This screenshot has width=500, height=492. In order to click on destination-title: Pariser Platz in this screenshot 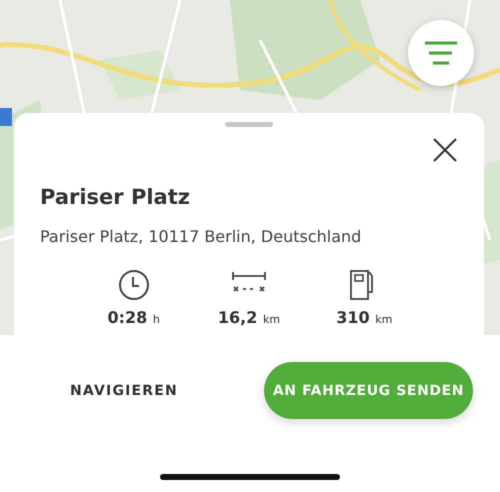, I will do `click(115, 197)`.